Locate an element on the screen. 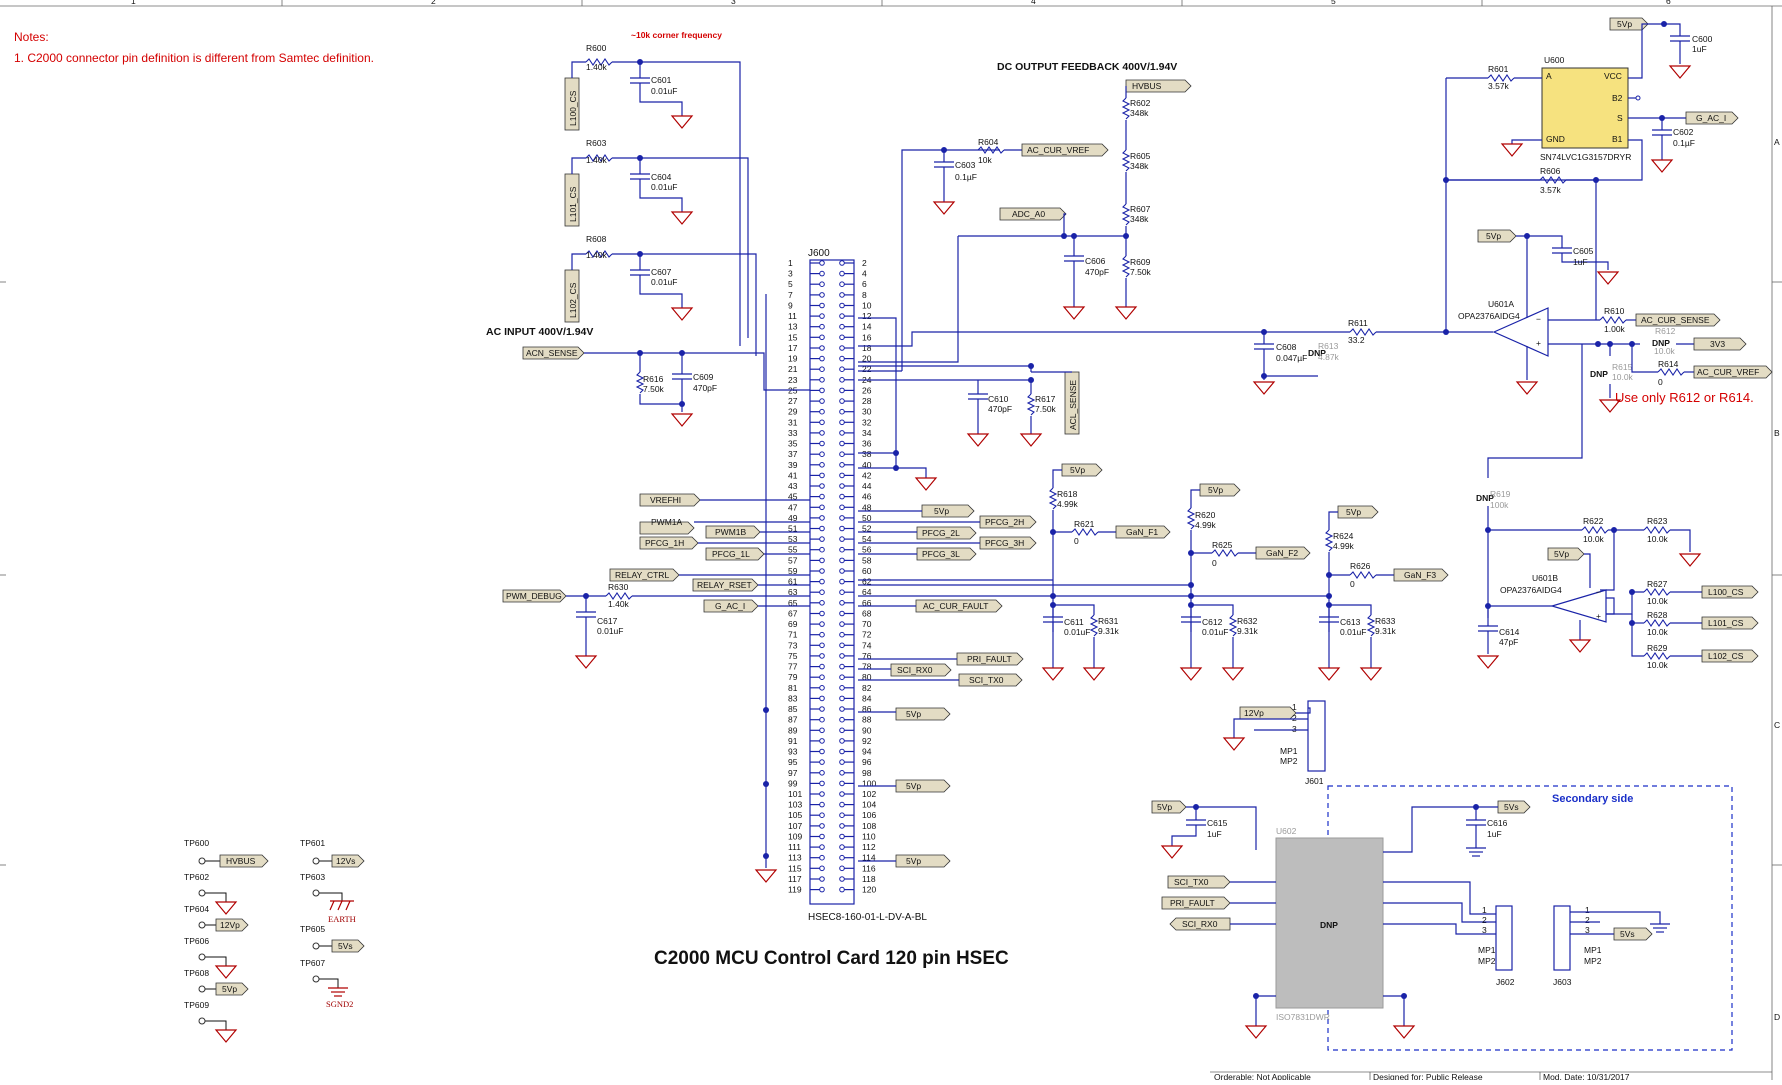 This screenshot has width=1782, height=1085. j600-pin-31: 31 is located at coordinates (793, 422).